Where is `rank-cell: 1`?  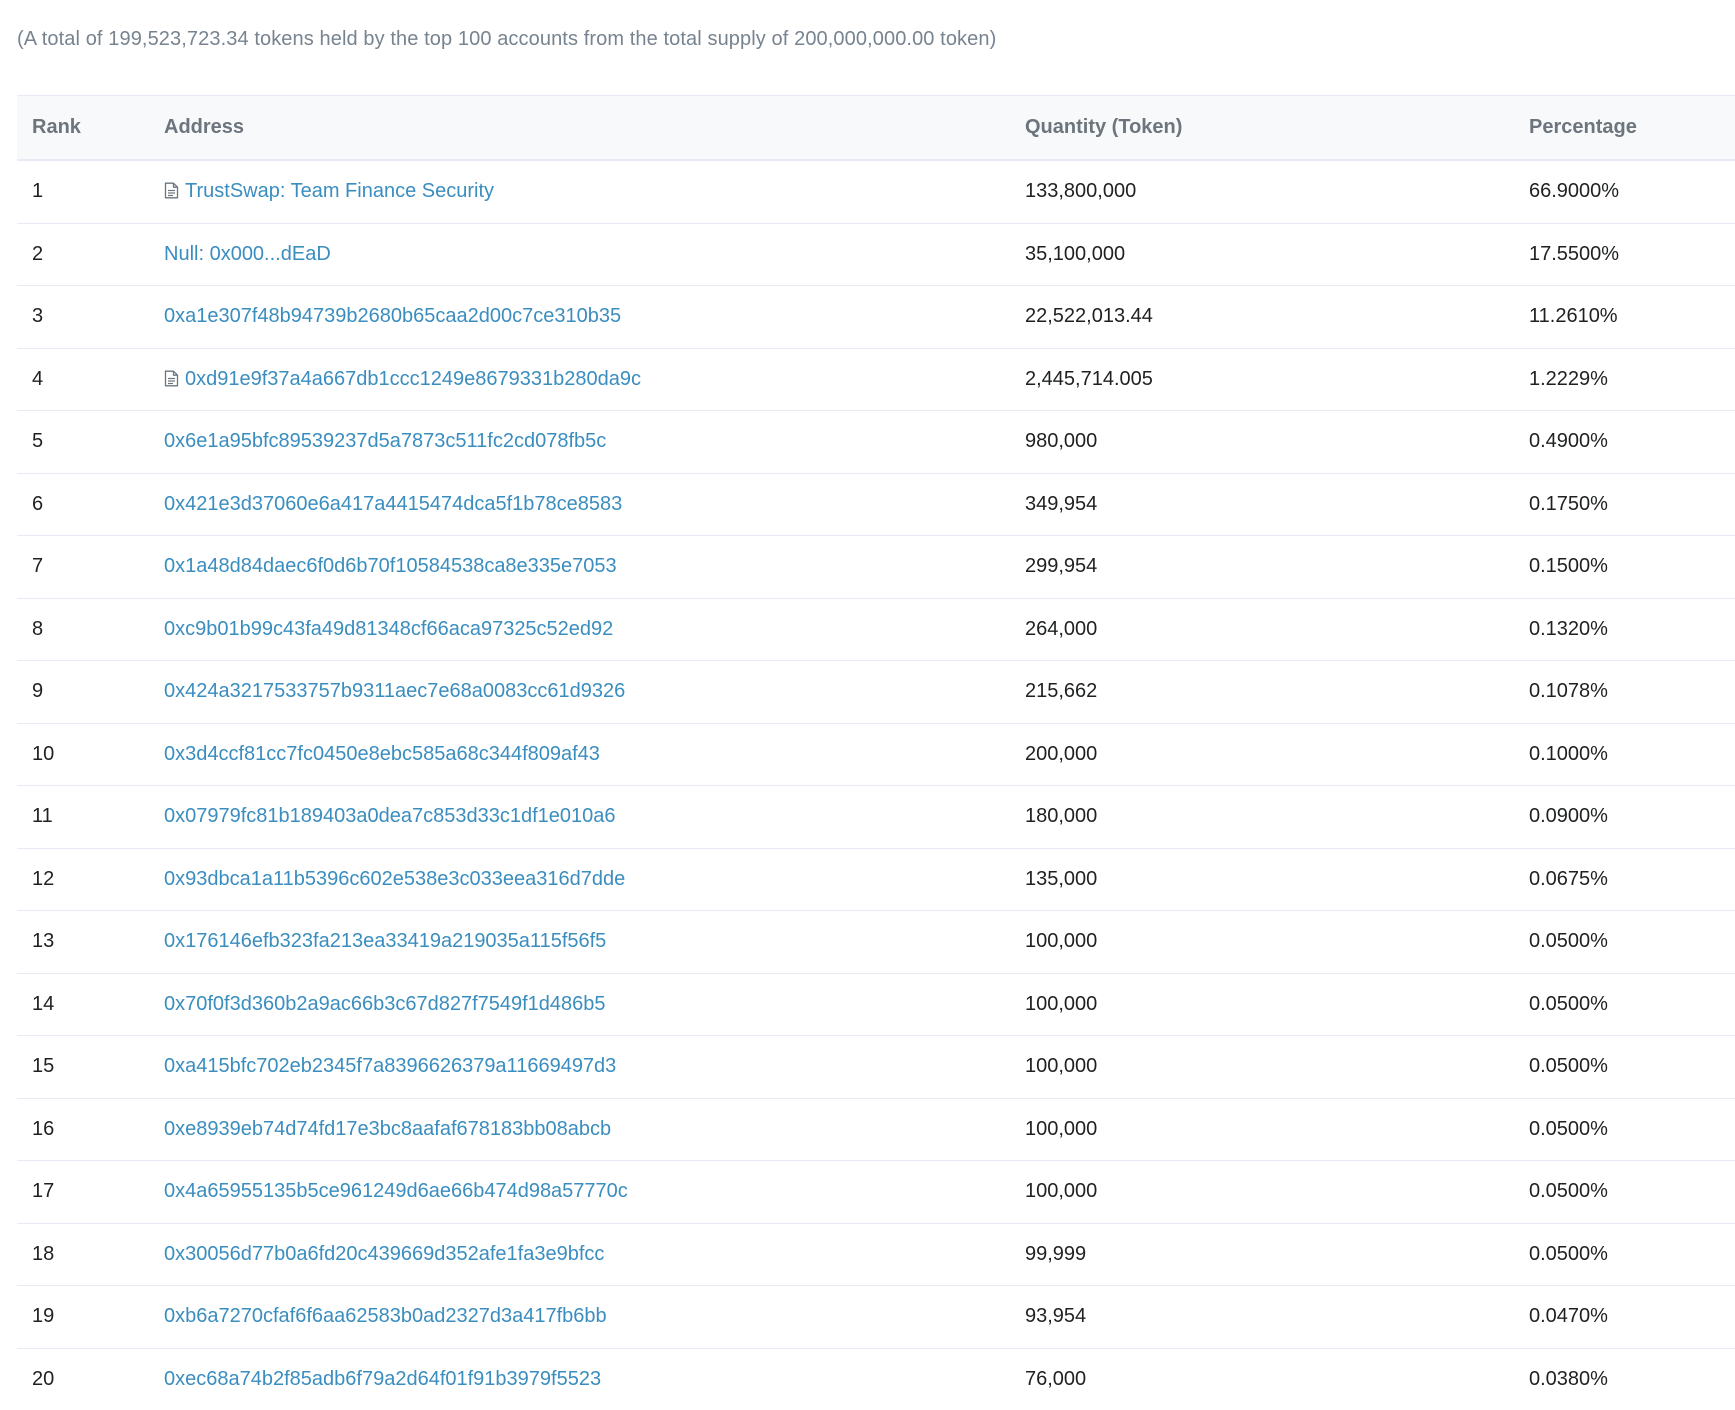 rank-cell: 1 is located at coordinates (90, 192).